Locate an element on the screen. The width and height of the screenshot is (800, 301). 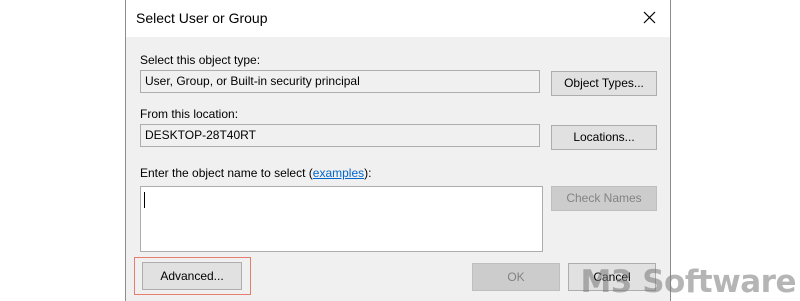
ok-button: OK is located at coordinates (516, 277).